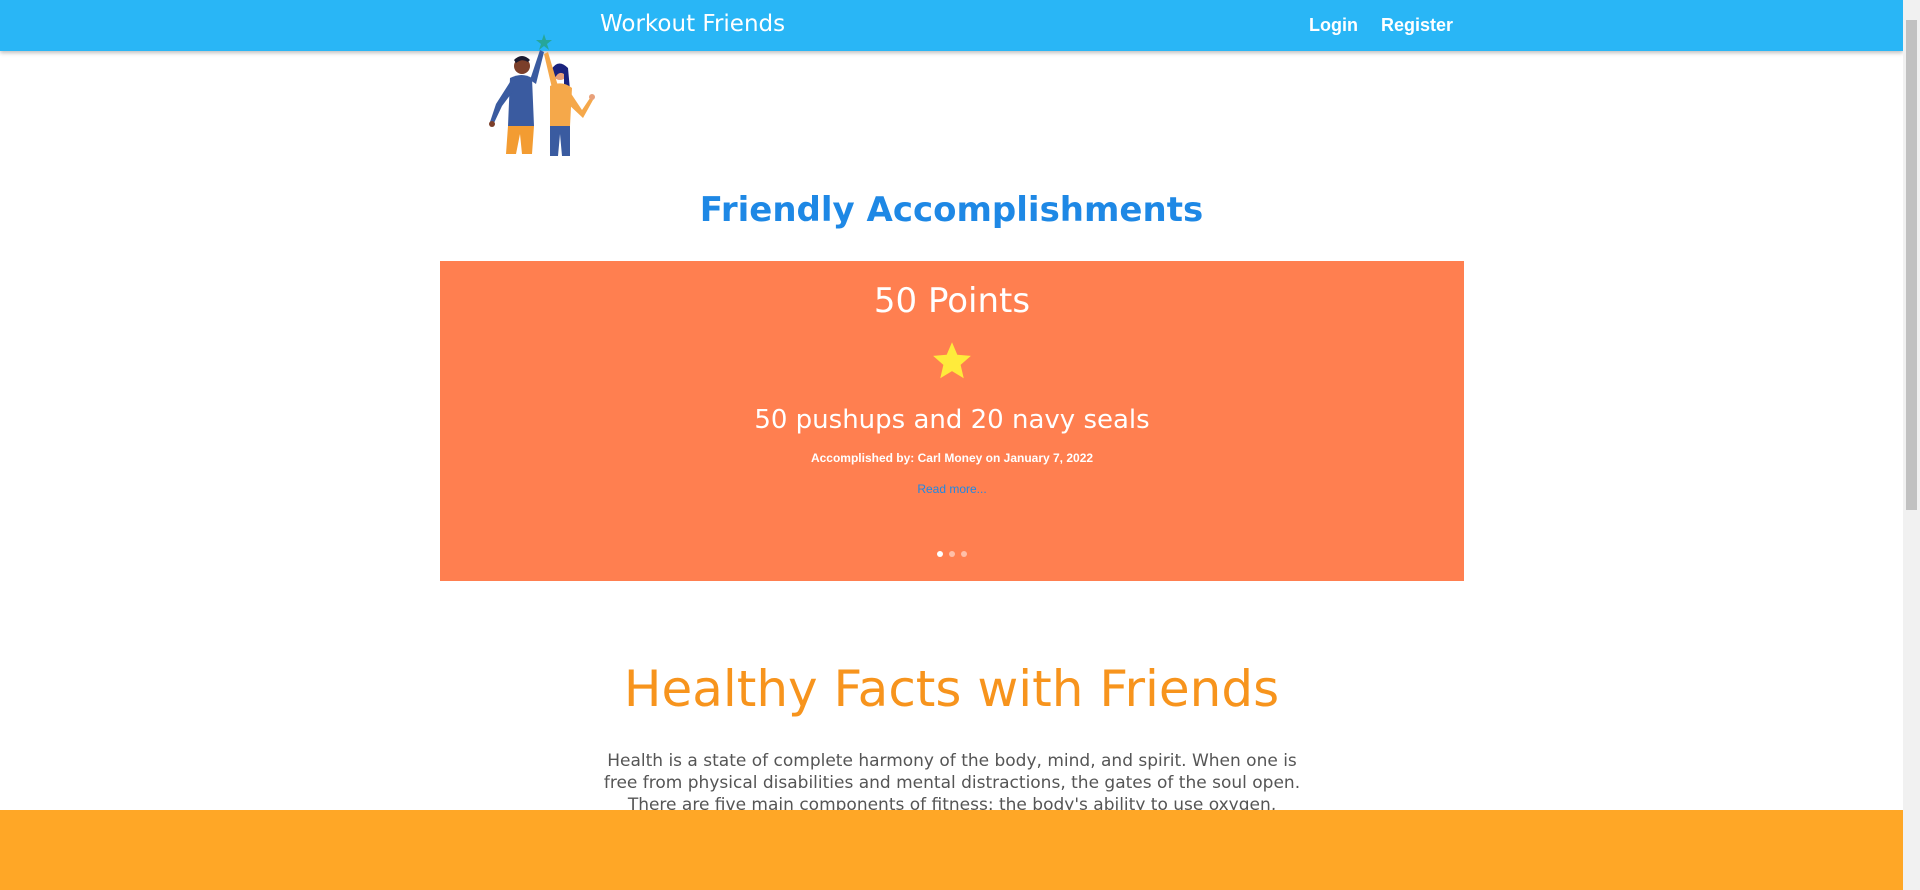  What do you see at coordinates (952, 360) in the screenshot?
I see `star-icon` at bounding box center [952, 360].